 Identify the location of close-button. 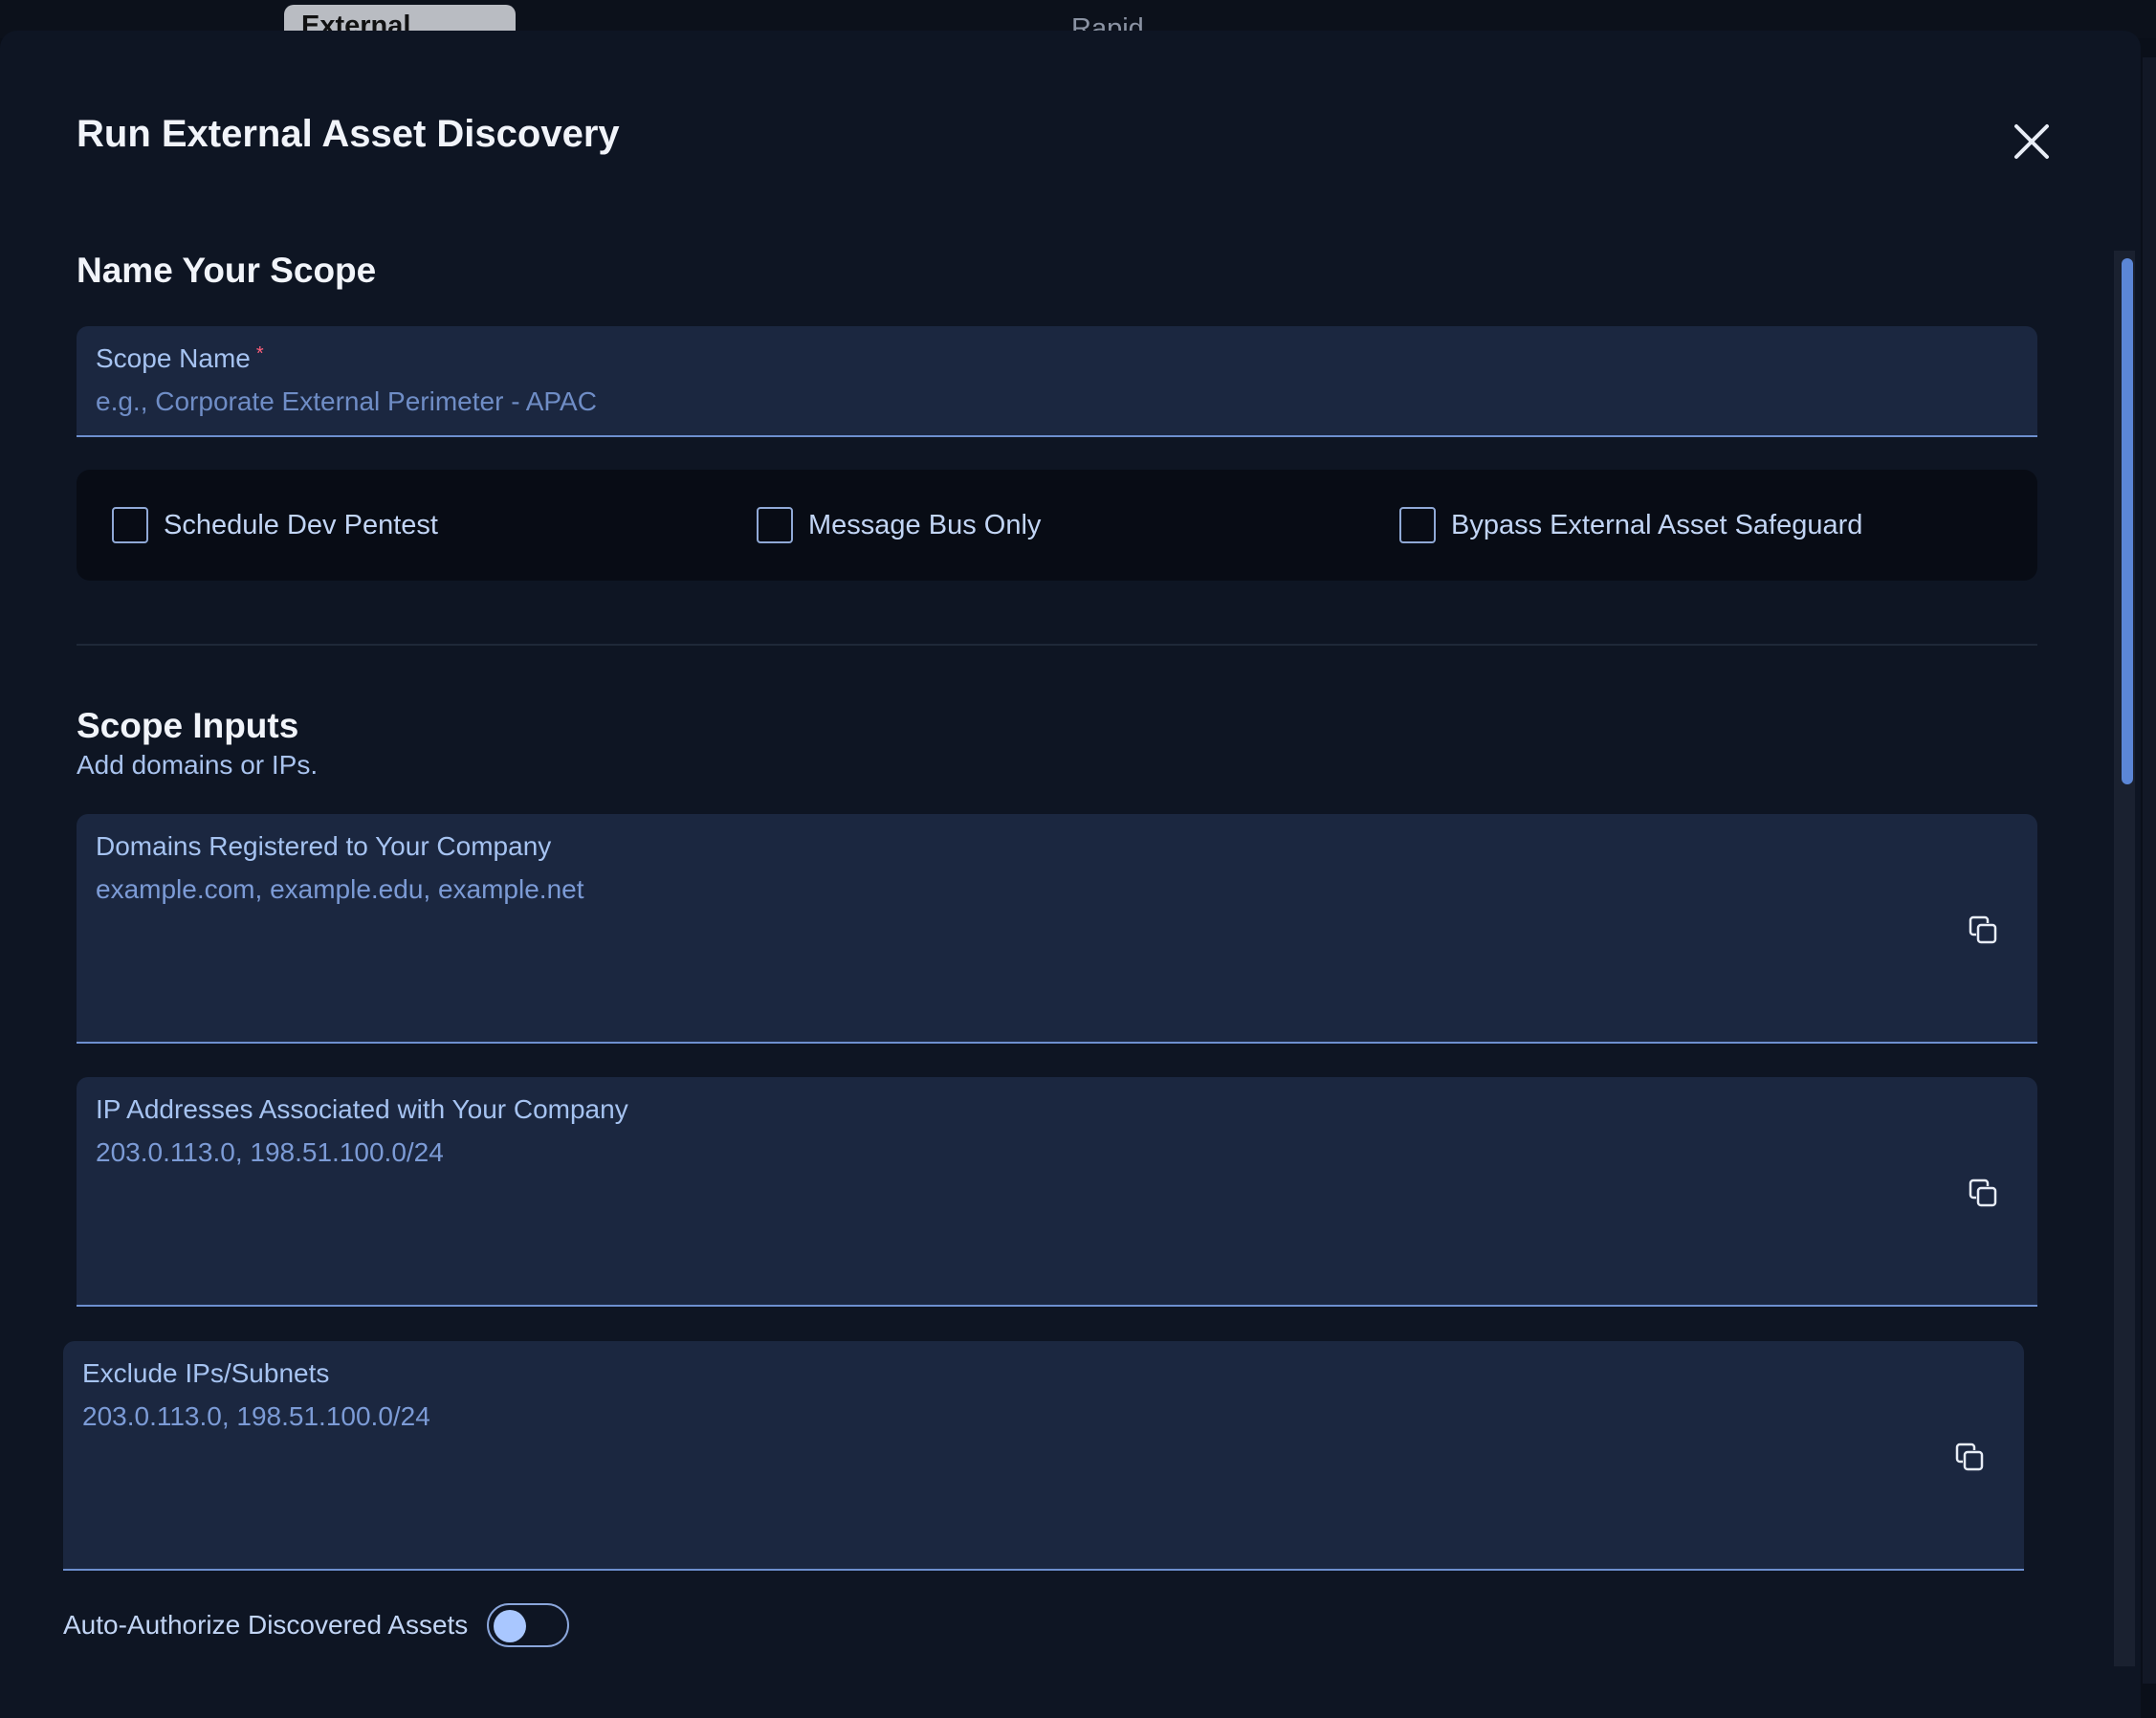
(2032, 142).